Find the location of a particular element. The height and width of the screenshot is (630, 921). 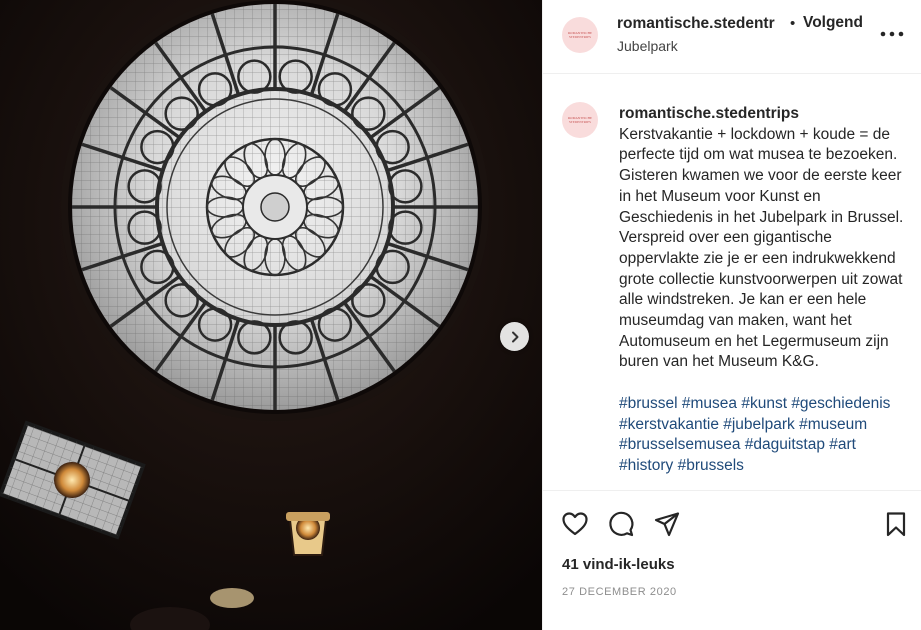

share-icon is located at coordinates (667, 524).